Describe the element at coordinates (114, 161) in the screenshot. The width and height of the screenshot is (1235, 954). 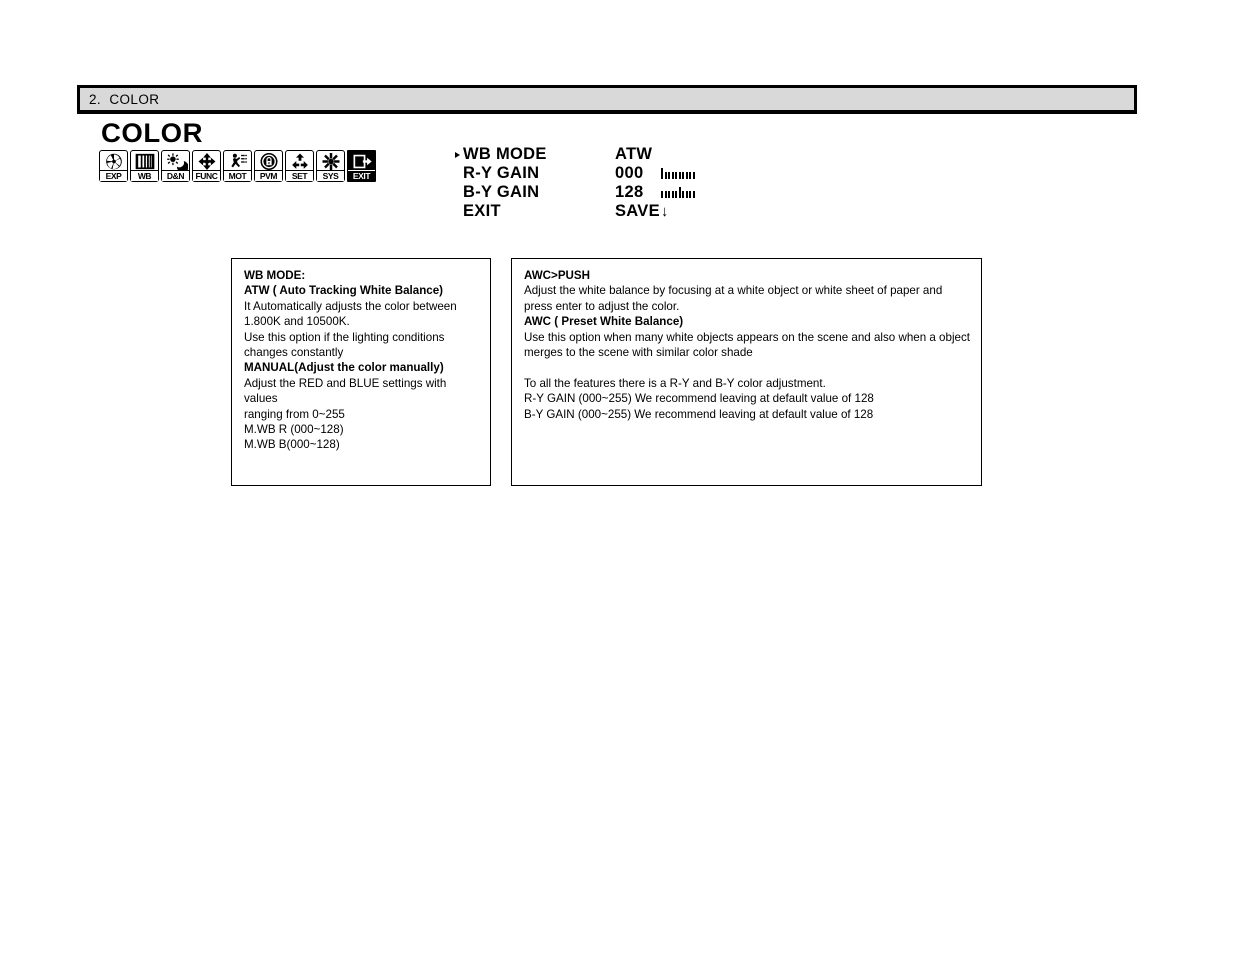
I see `aperture-iris-icon` at that location.